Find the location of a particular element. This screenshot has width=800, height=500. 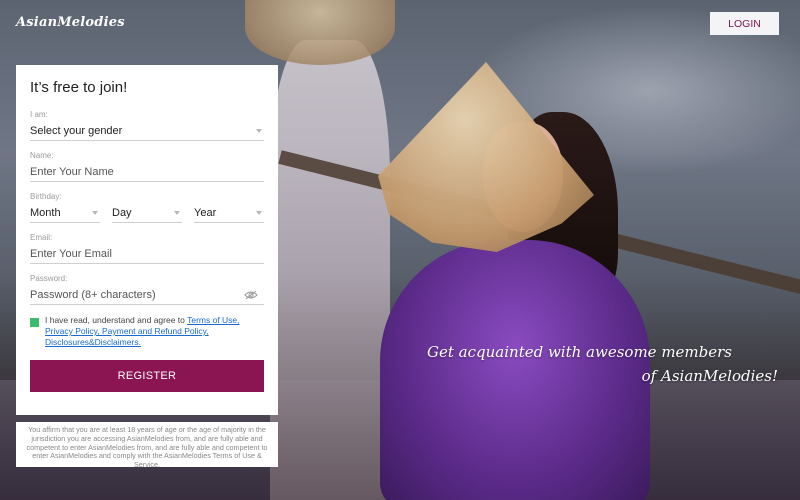

login-button: LOGIN is located at coordinates (744, 23).